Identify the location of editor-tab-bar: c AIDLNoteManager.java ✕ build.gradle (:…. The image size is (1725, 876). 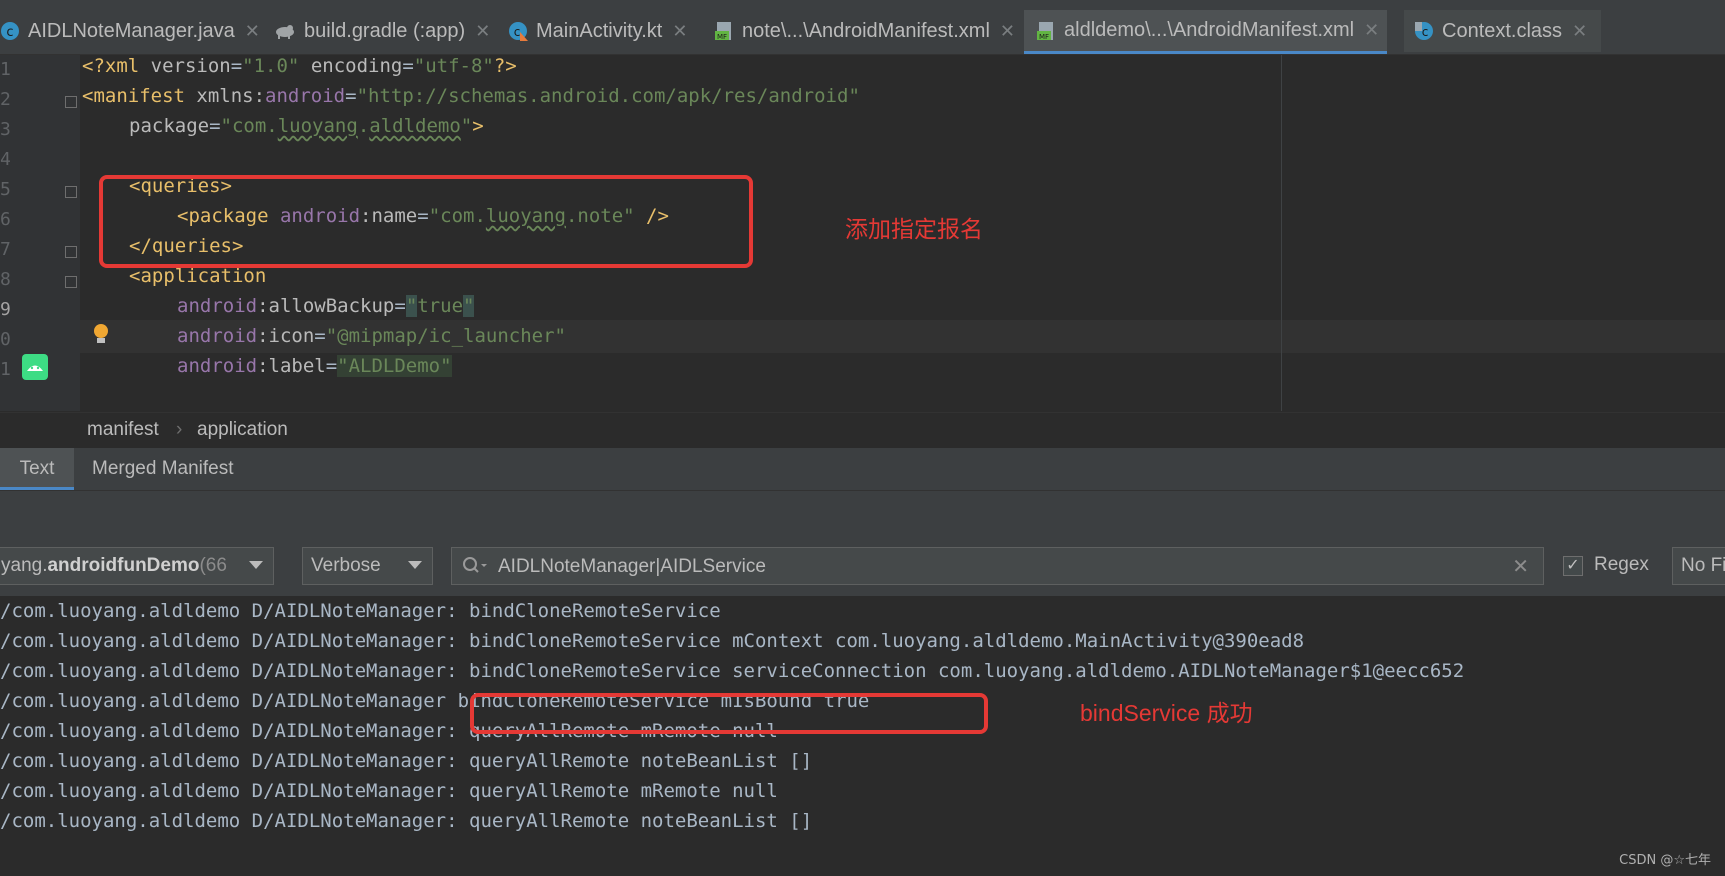
(862, 27).